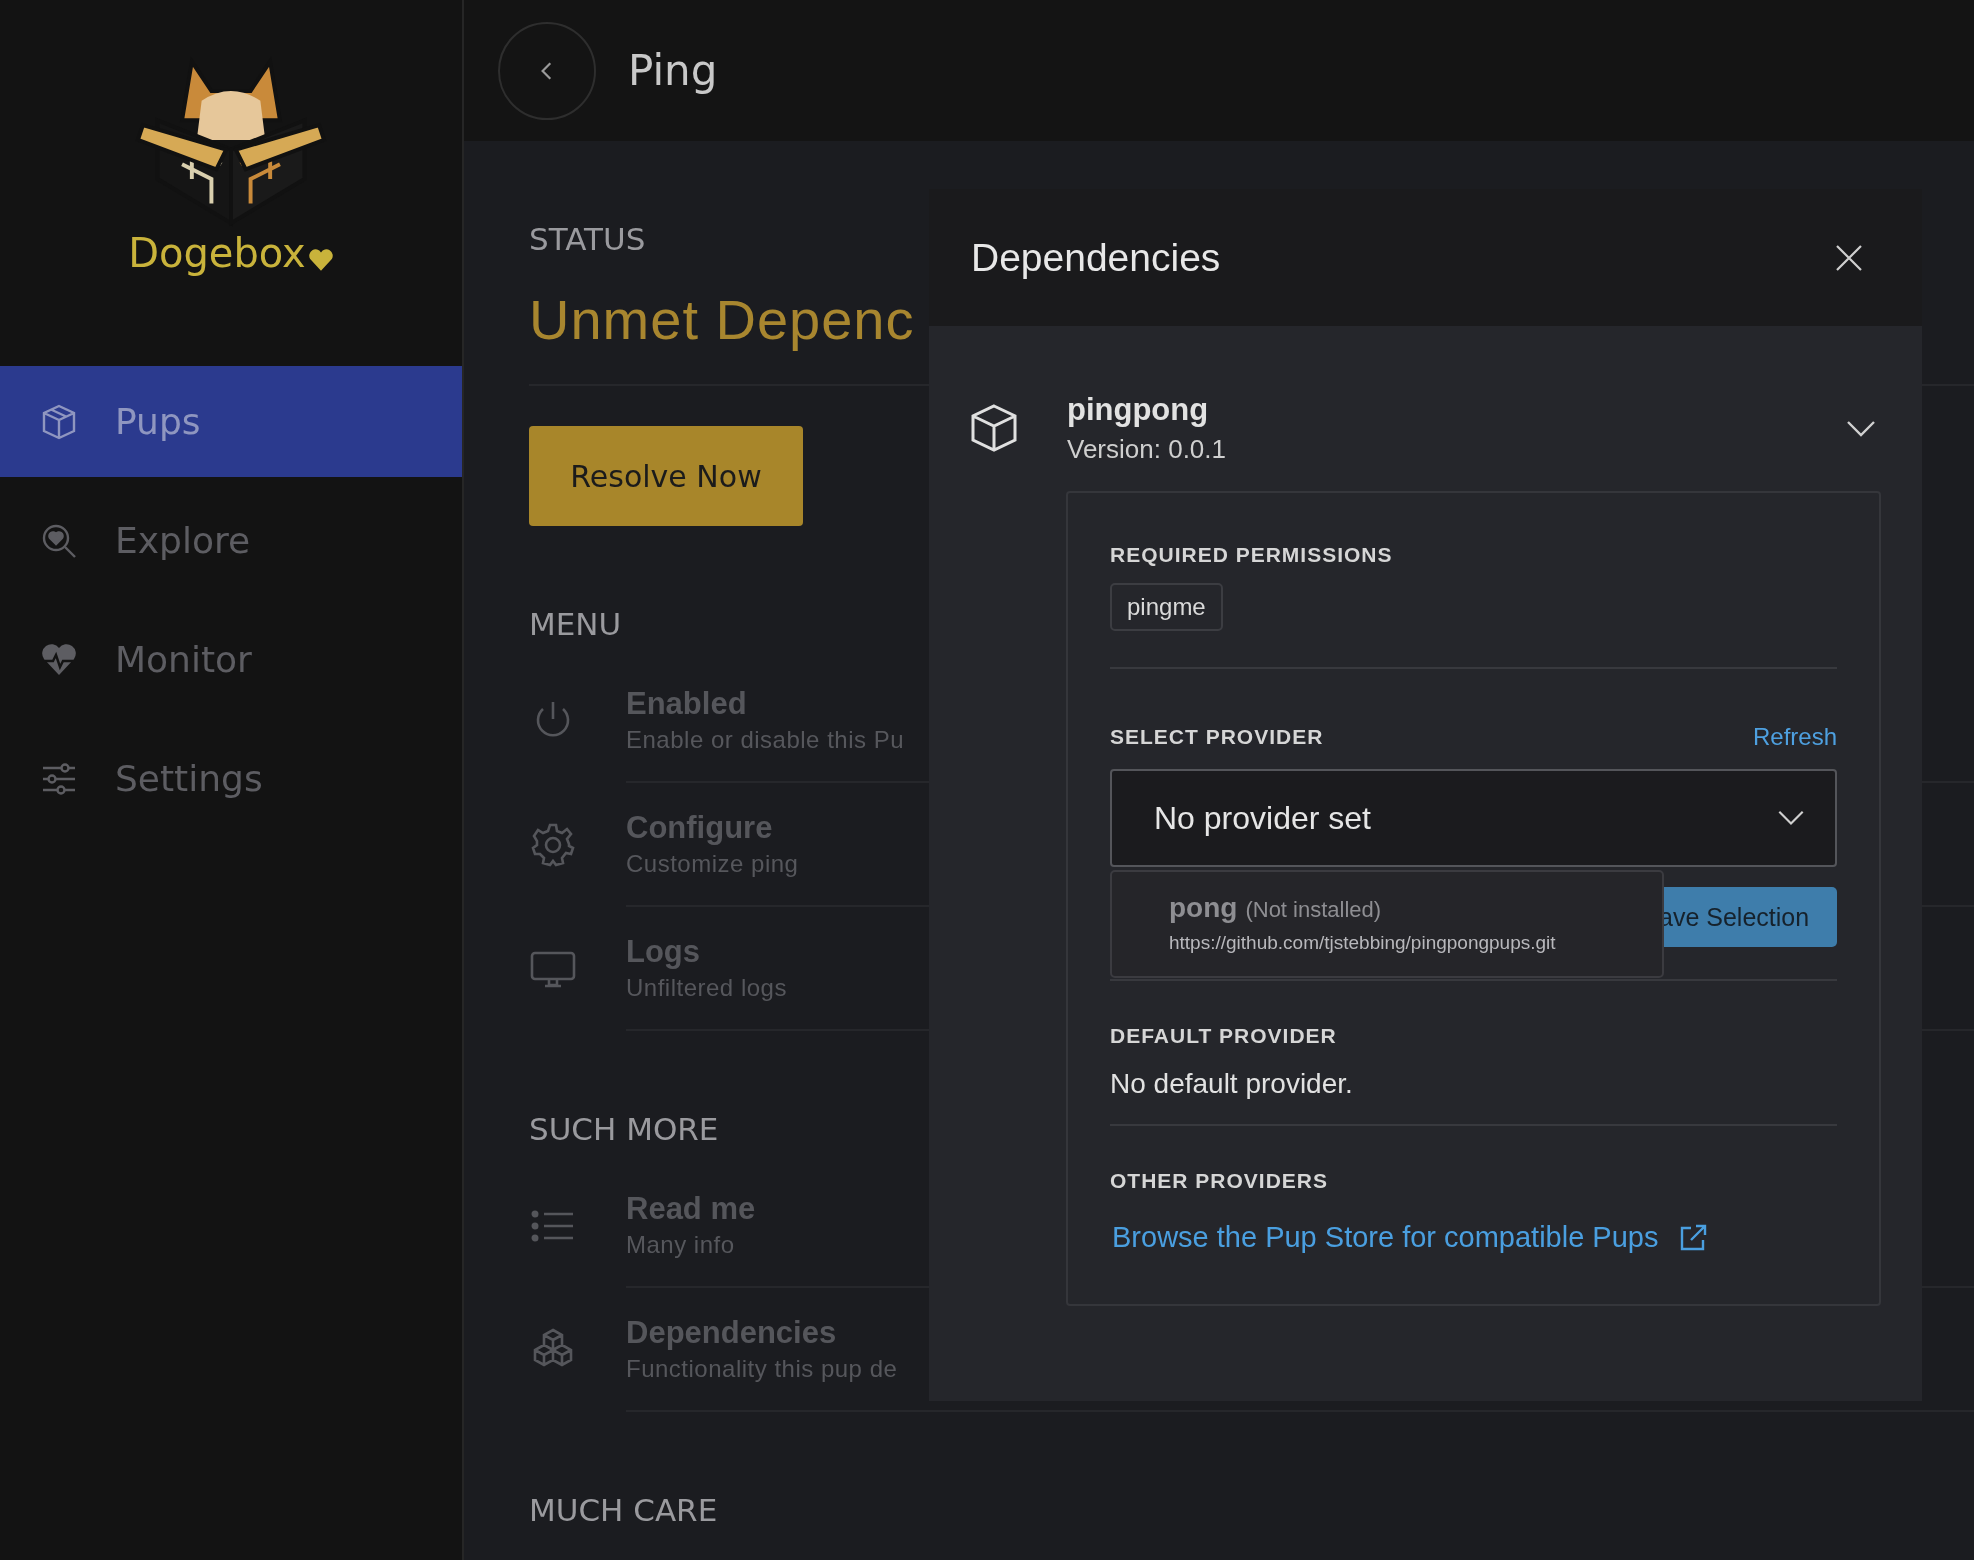 This screenshot has width=1974, height=1560. I want to click on provider-option: pong (Not installed) https://github.com/tjstebbing/pingpongpups.git, so click(1415, 923).